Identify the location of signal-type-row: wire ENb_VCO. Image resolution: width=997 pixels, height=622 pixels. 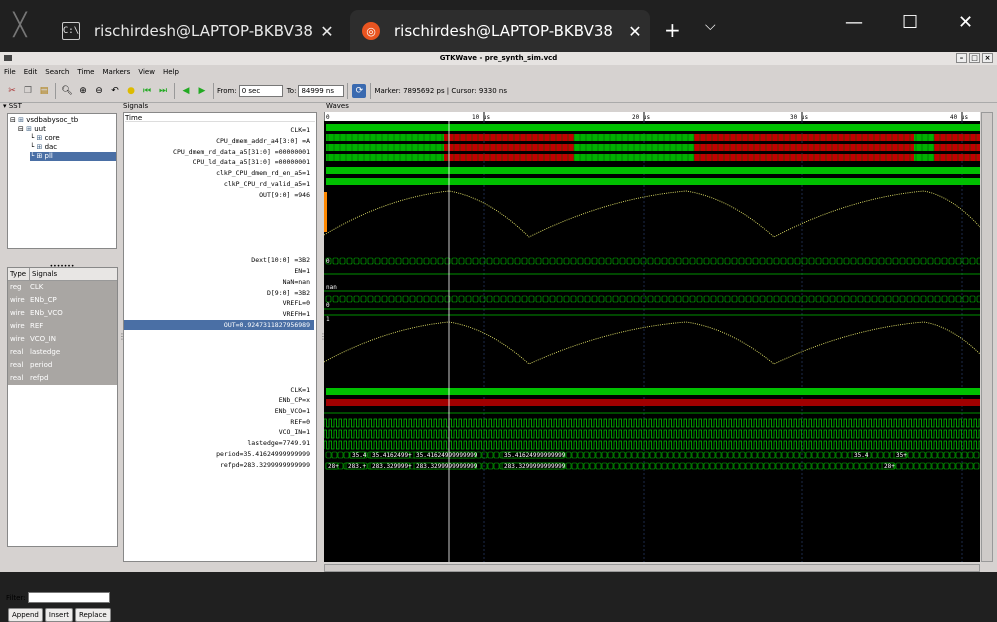
(62, 313).